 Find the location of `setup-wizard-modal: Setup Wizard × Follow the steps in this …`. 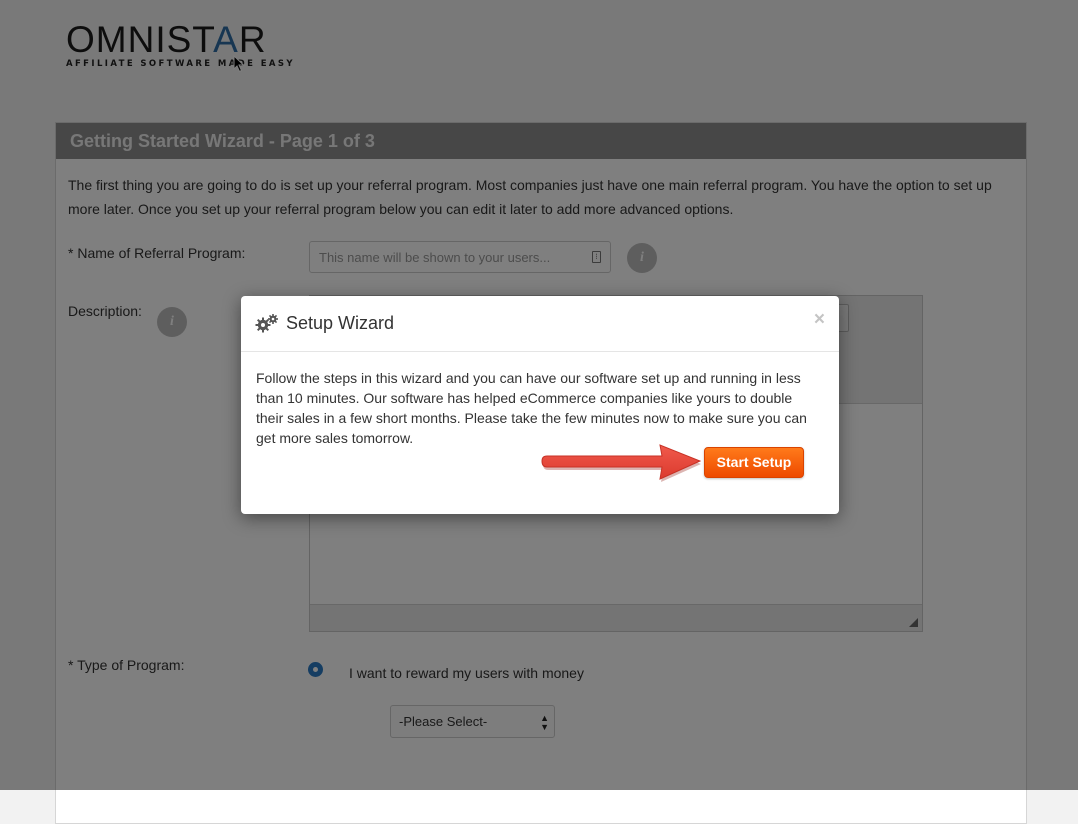

setup-wizard-modal: Setup Wizard × Follow the steps in this … is located at coordinates (540, 405).